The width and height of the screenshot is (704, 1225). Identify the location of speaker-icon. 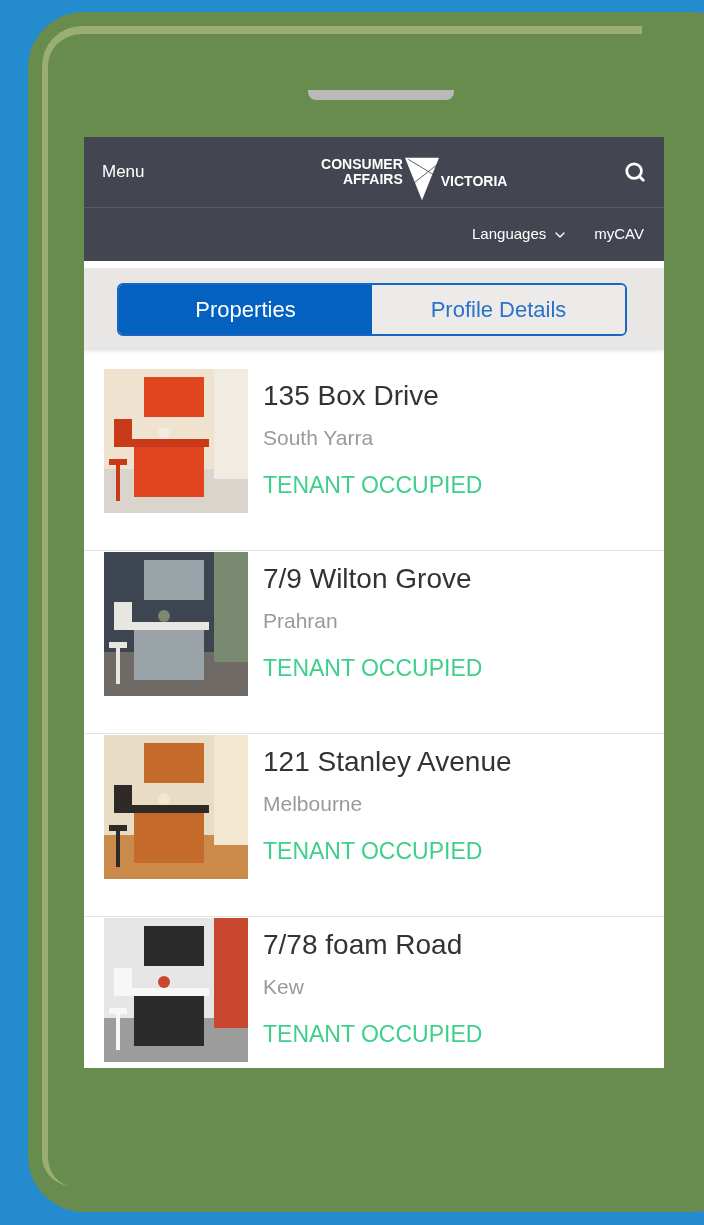
(381, 95).